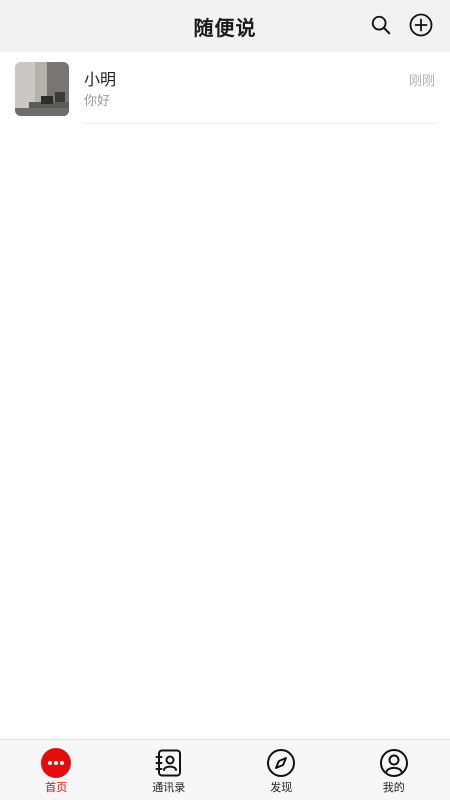 This screenshot has width=450, height=800. What do you see at coordinates (281, 787) in the screenshot?
I see `tab-discover-label: 发现` at bounding box center [281, 787].